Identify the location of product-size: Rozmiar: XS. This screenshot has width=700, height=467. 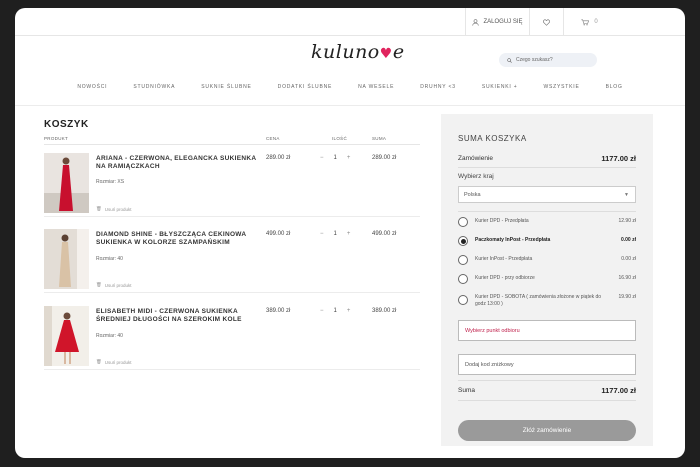
(110, 182).